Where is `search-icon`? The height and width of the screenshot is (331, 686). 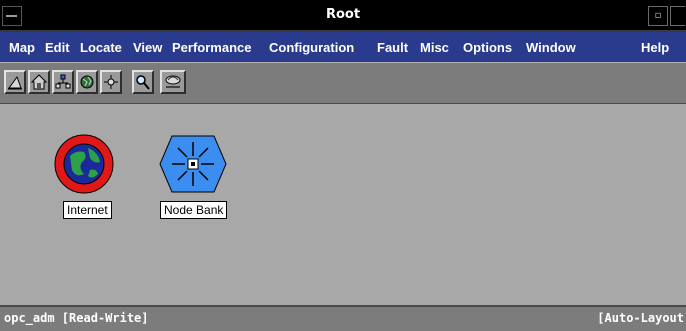
search-icon is located at coordinates (143, 82).